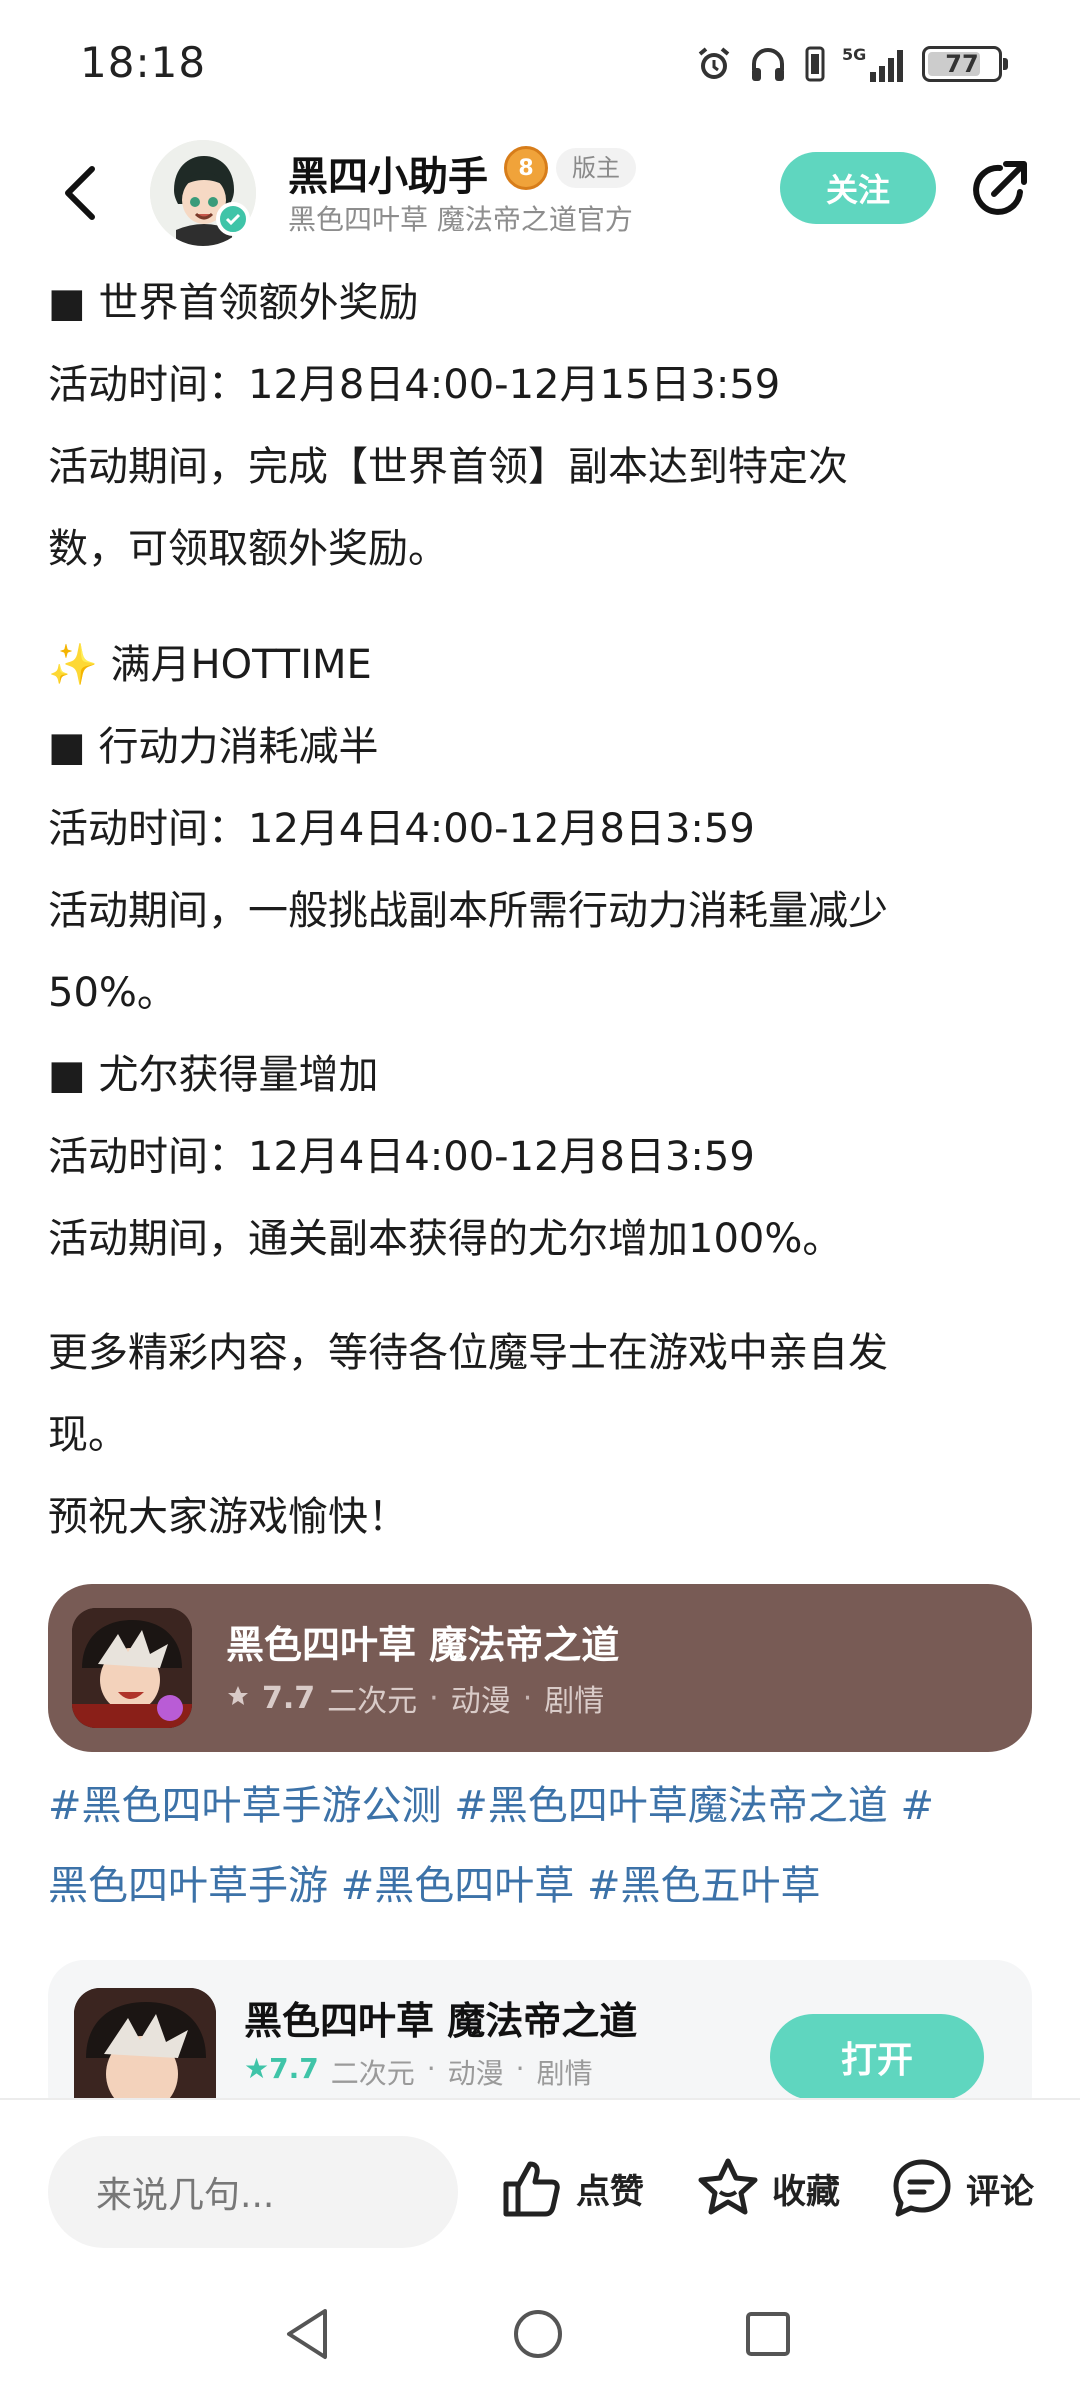 The image size is (1080, 2392). Describe the element at coordinates (233, 219) in the screenshot. I see `verified-badge-icon` at that location.